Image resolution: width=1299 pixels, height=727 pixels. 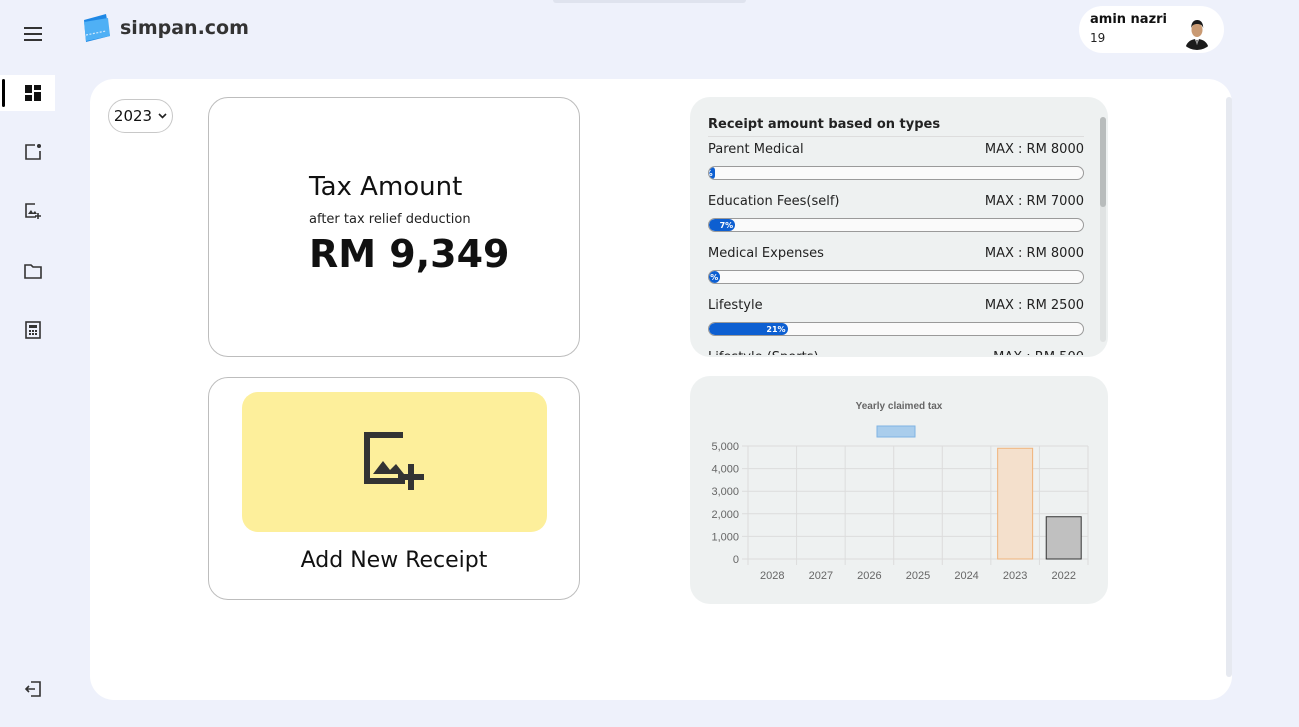 I want to click on year-select-value: 2023, so click(x=133, y=116).